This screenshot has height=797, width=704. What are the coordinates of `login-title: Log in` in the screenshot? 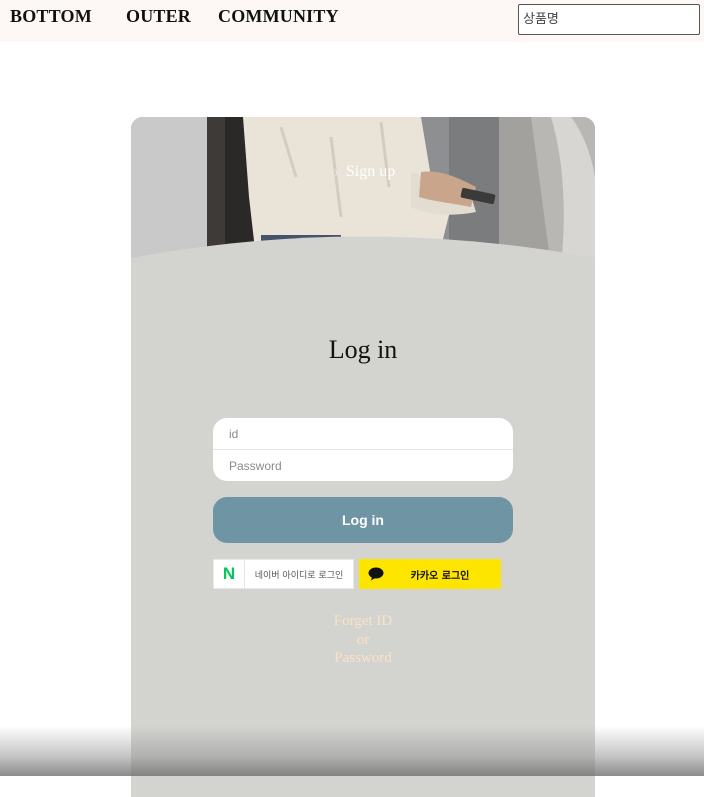 It's located at (363, 349).